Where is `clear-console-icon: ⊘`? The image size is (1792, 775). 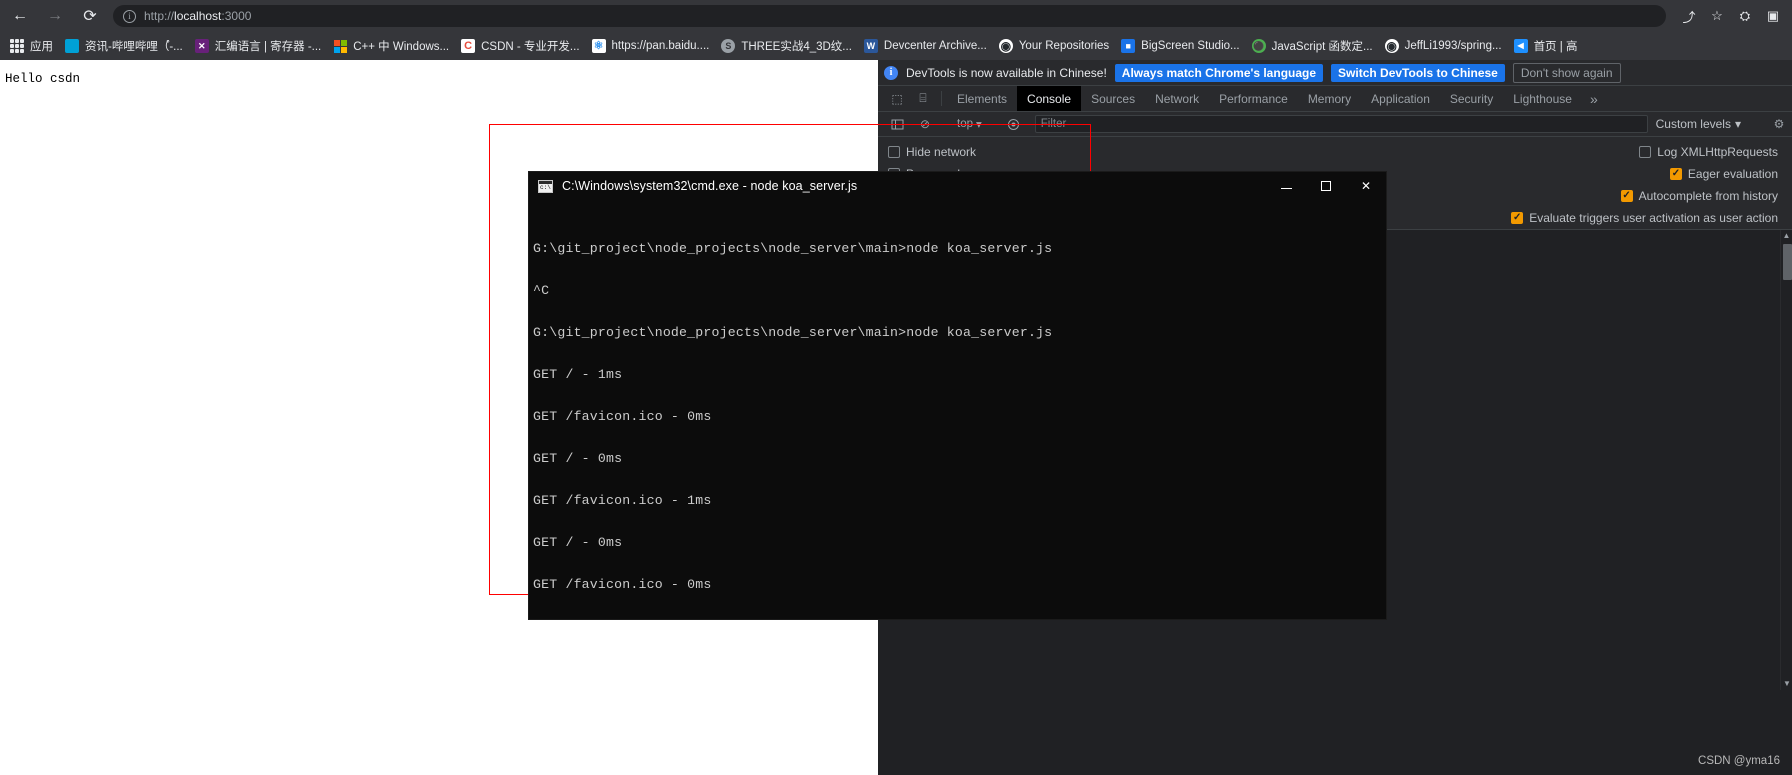
clear-console-icon: ⊘ is located at coordinates (925, 124).